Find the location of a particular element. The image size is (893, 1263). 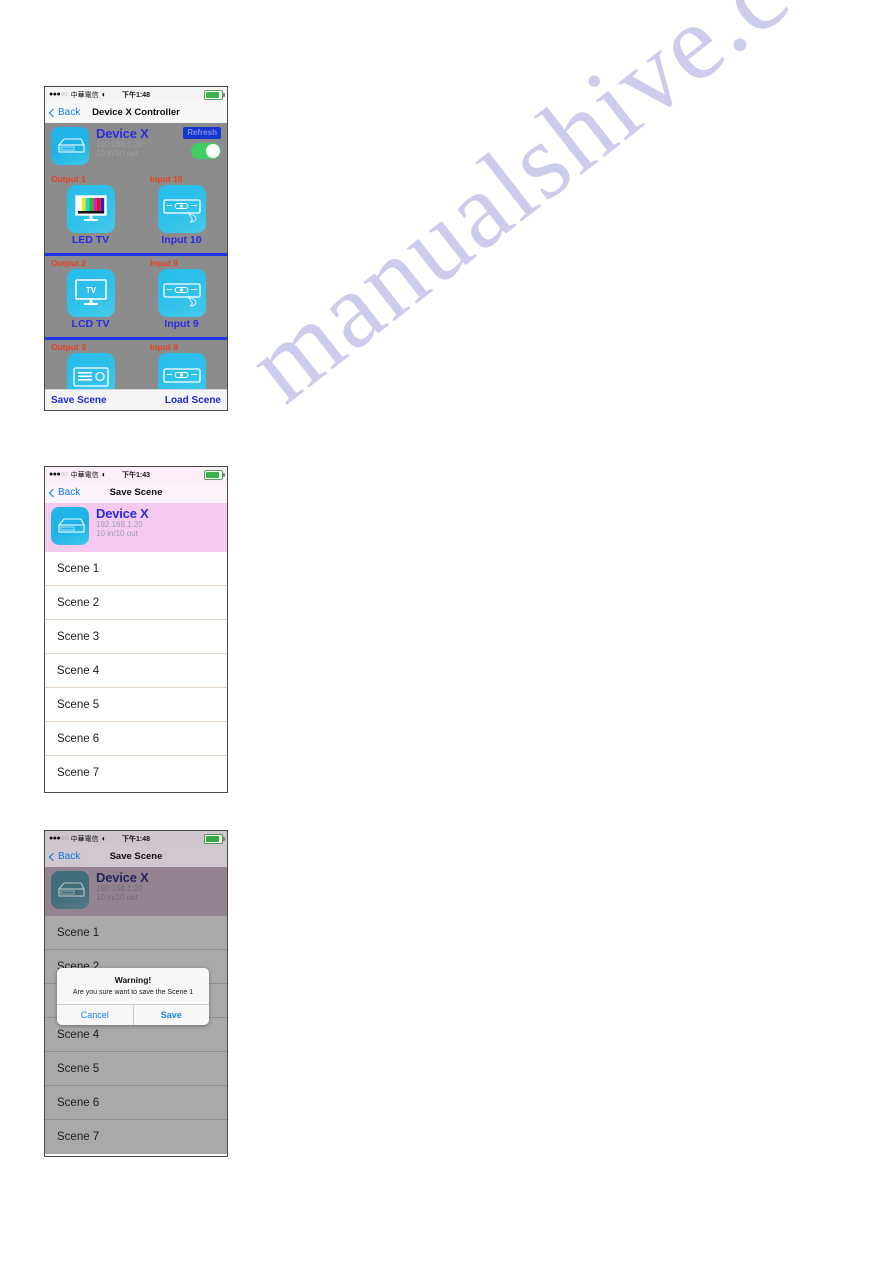

matrix-row: Output 1 LED TV Input 10 Input 10 is located at coordinates (136, 214).